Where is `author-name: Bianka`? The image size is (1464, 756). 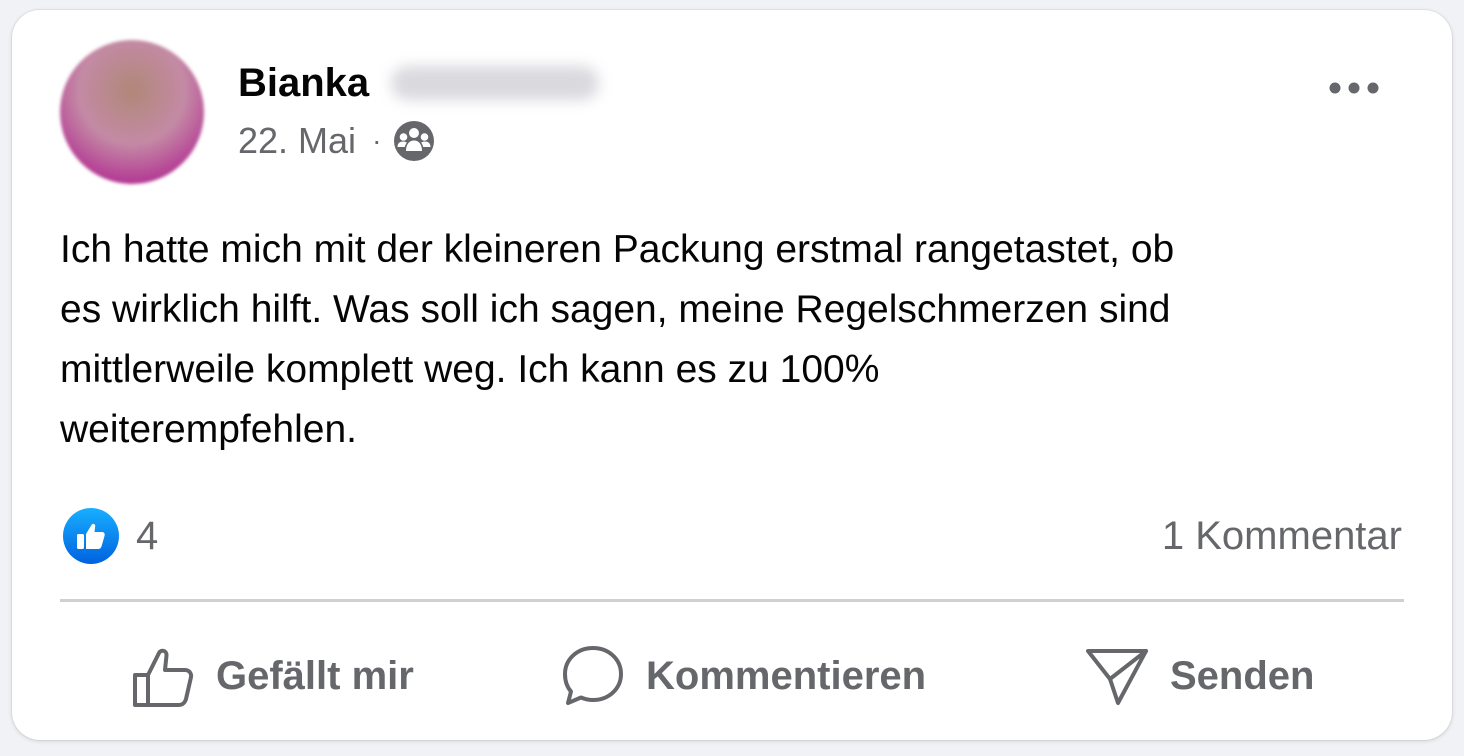
author-name: Bianka is located at coordinates (303, 83).